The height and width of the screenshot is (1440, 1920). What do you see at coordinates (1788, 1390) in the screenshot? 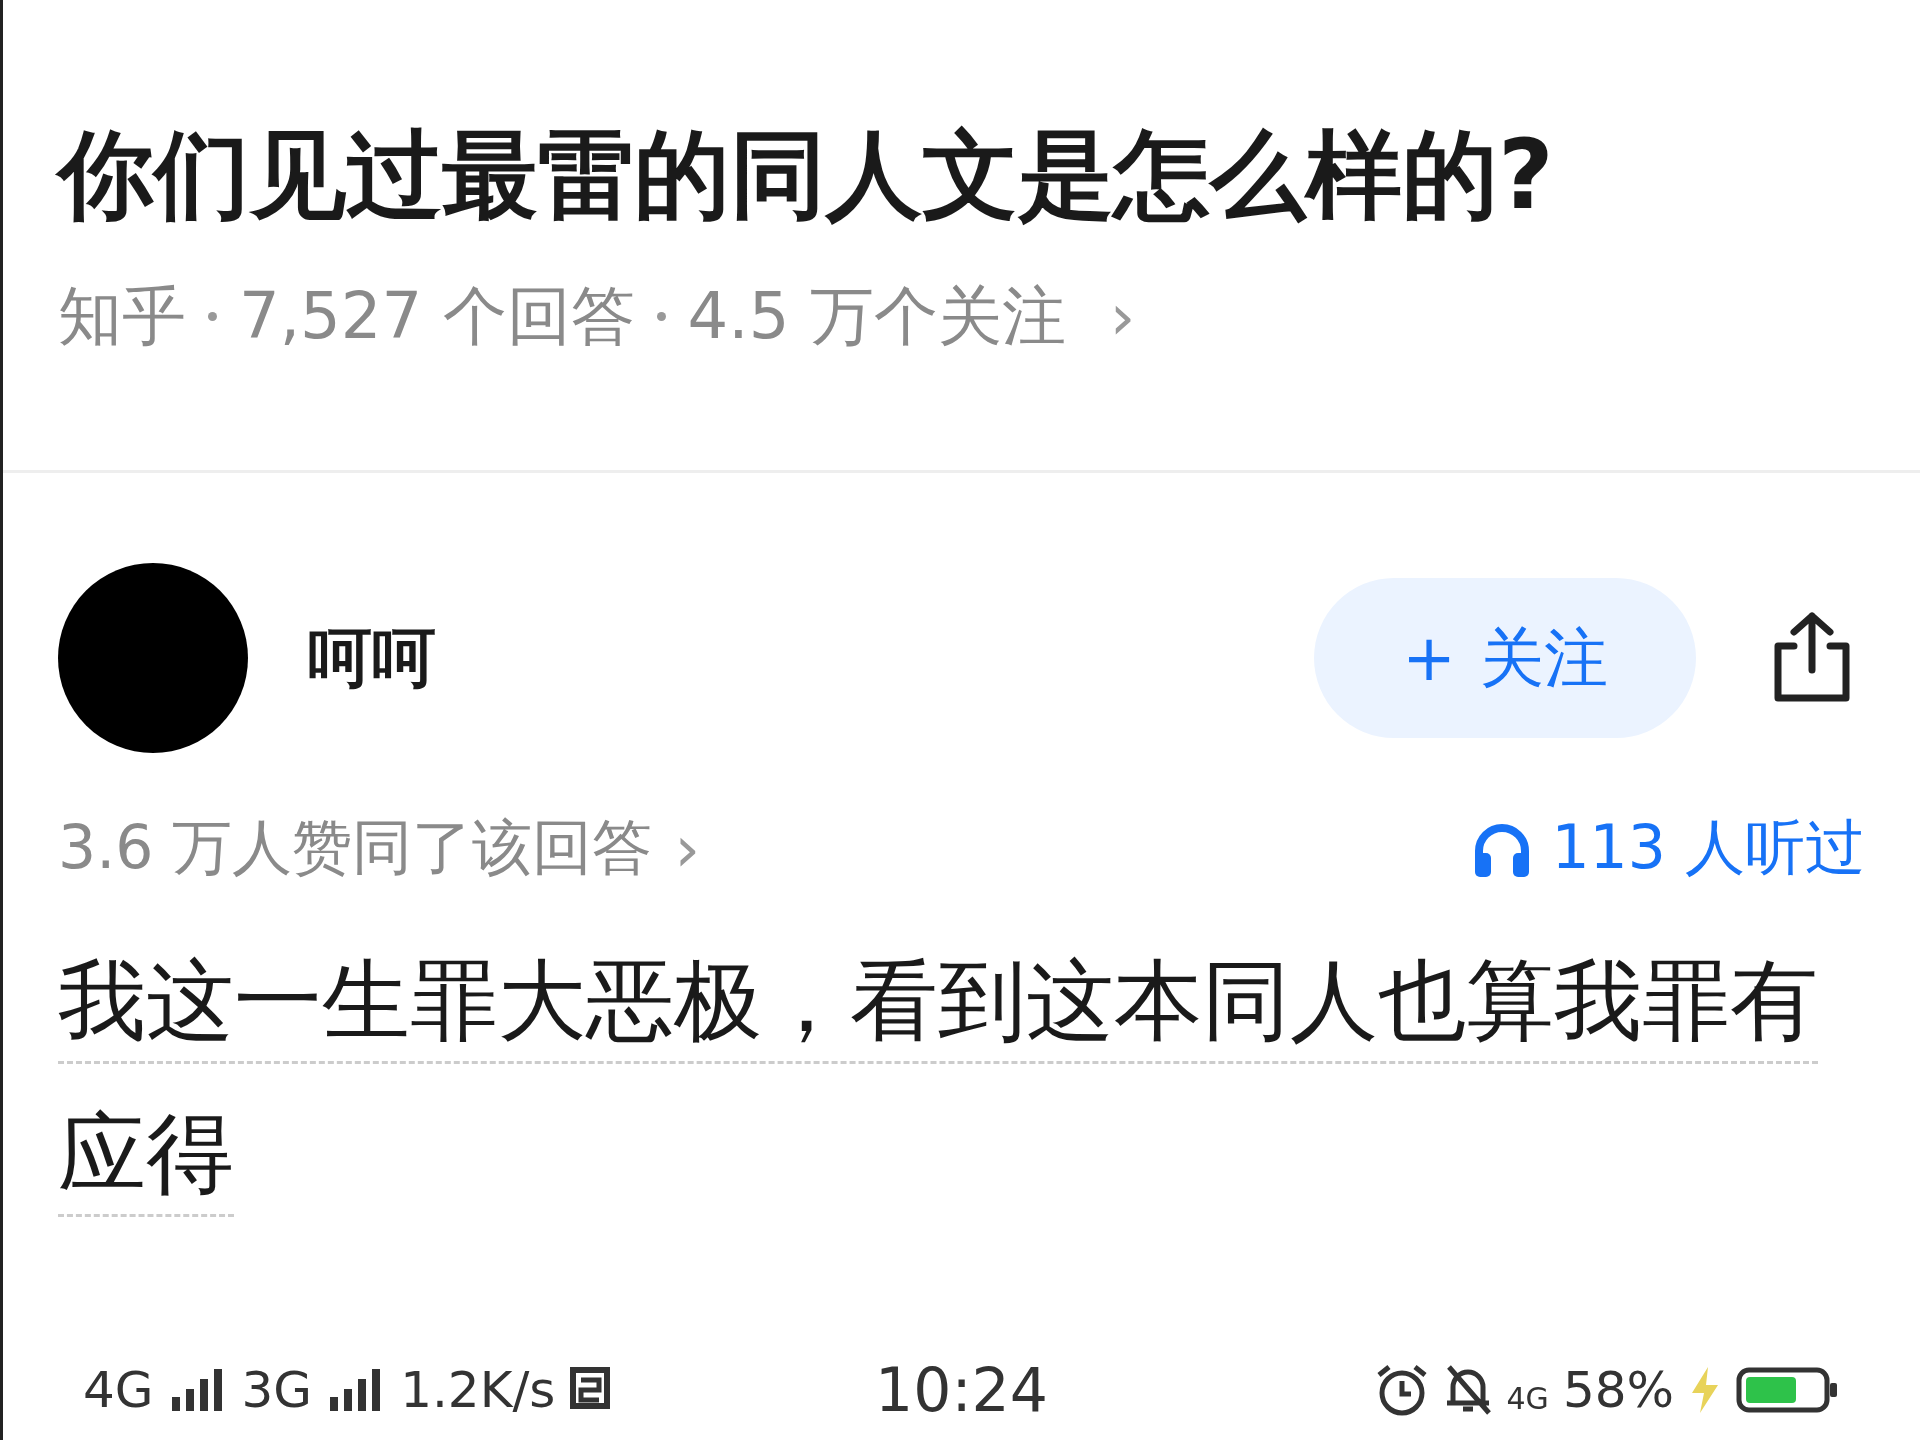
I see `battery-icon` at bounding box center [1788, 1390].